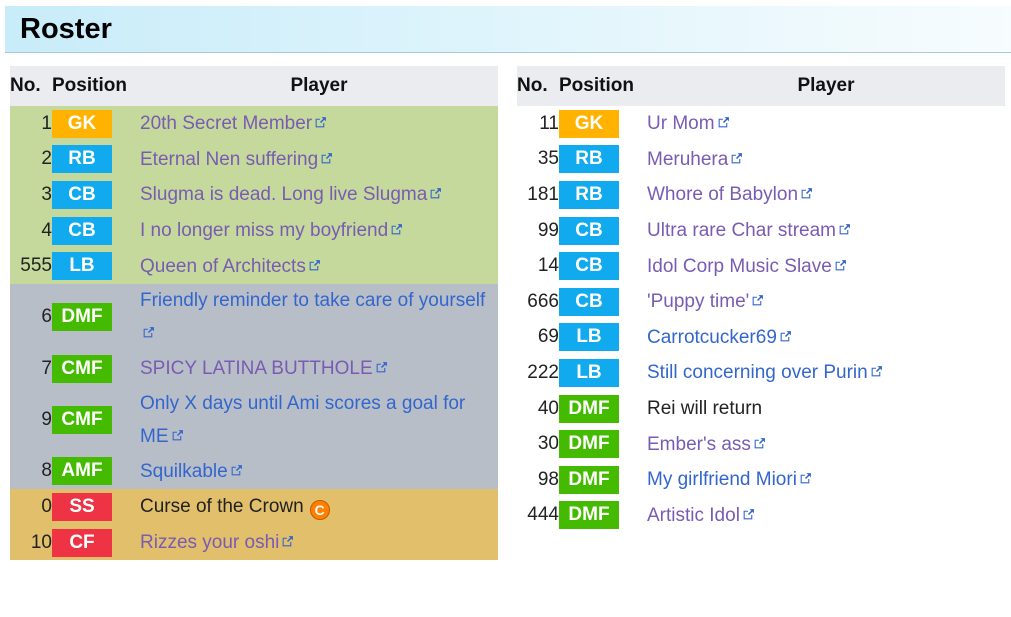 Image resolution: width=1011 pixels, height=617 pixels. Describe the element at coordinates (549, 123) in the screenshot. I see `player-number: 11` at that location.